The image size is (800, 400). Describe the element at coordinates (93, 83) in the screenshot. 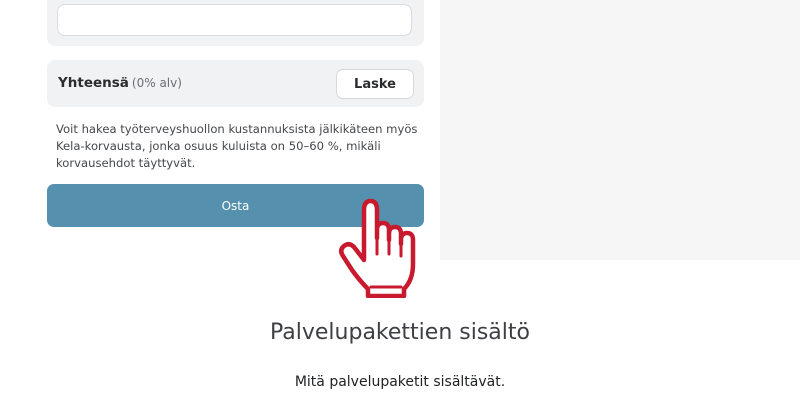

I see `total-label-text: Yhteensä` at that location.